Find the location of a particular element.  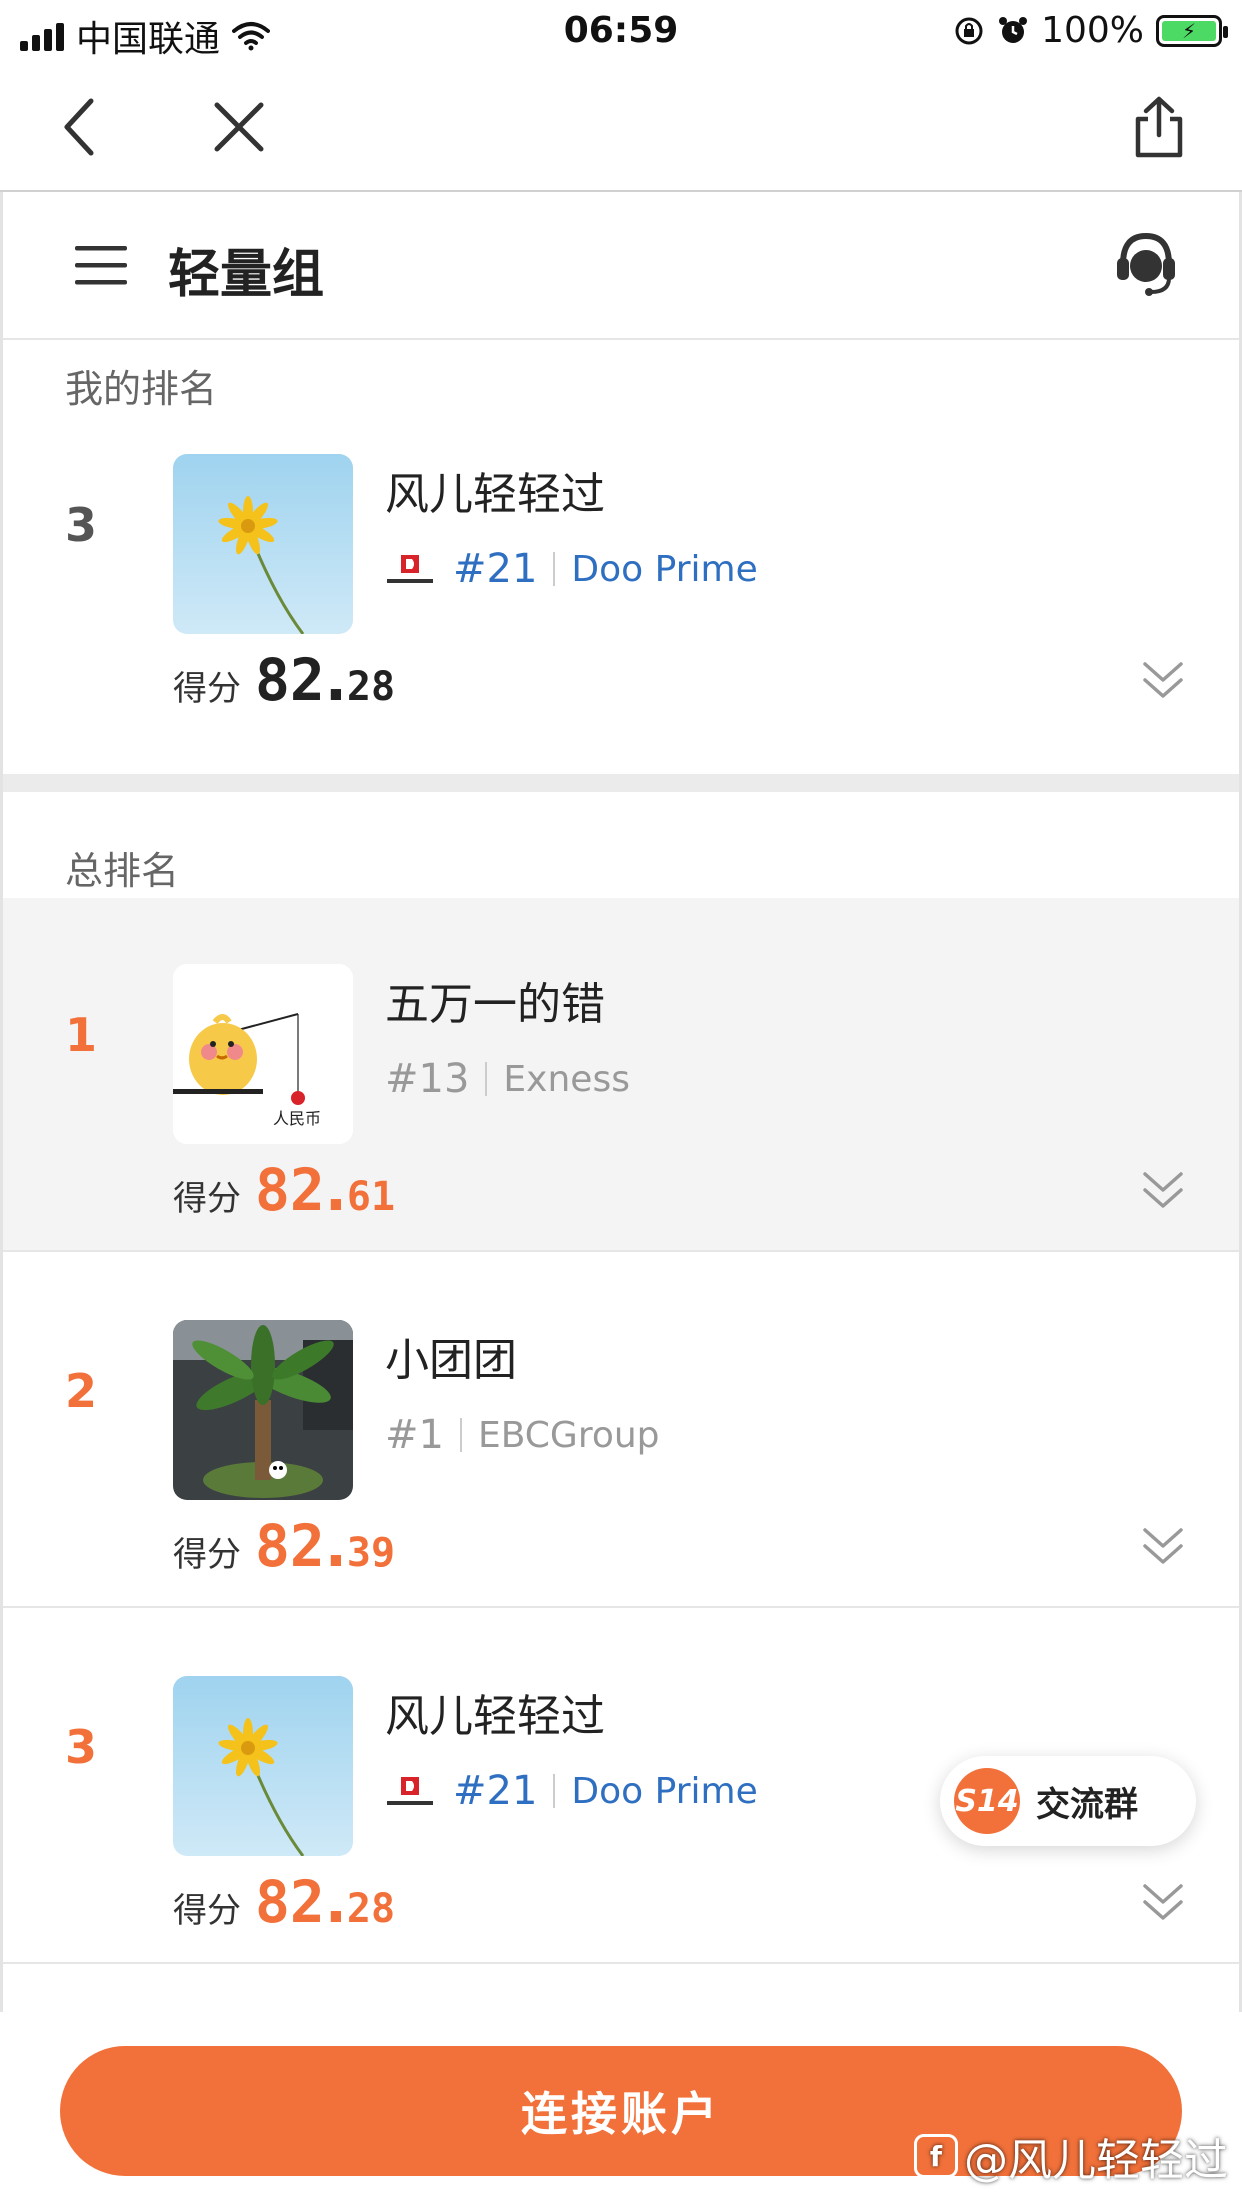

avatar-caption: 人民币 is located at coordinates (297, 1118).